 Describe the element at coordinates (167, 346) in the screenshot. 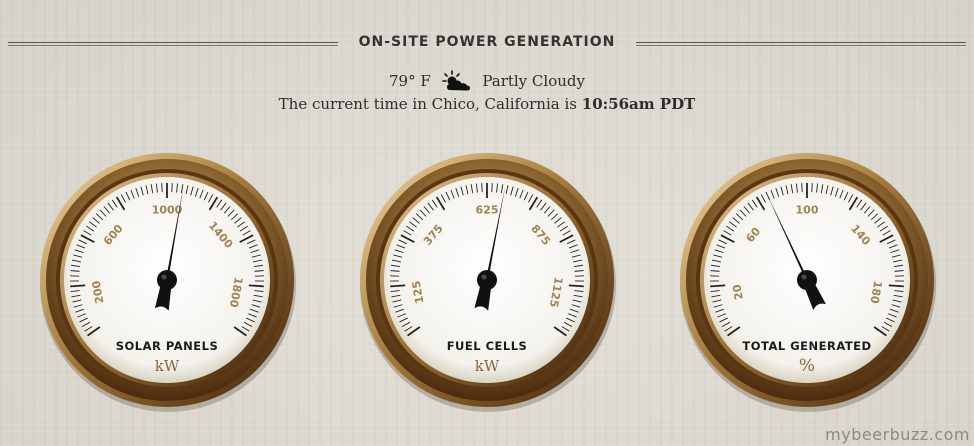

I see `gauge-label: SOLAR PANELS` at that location.